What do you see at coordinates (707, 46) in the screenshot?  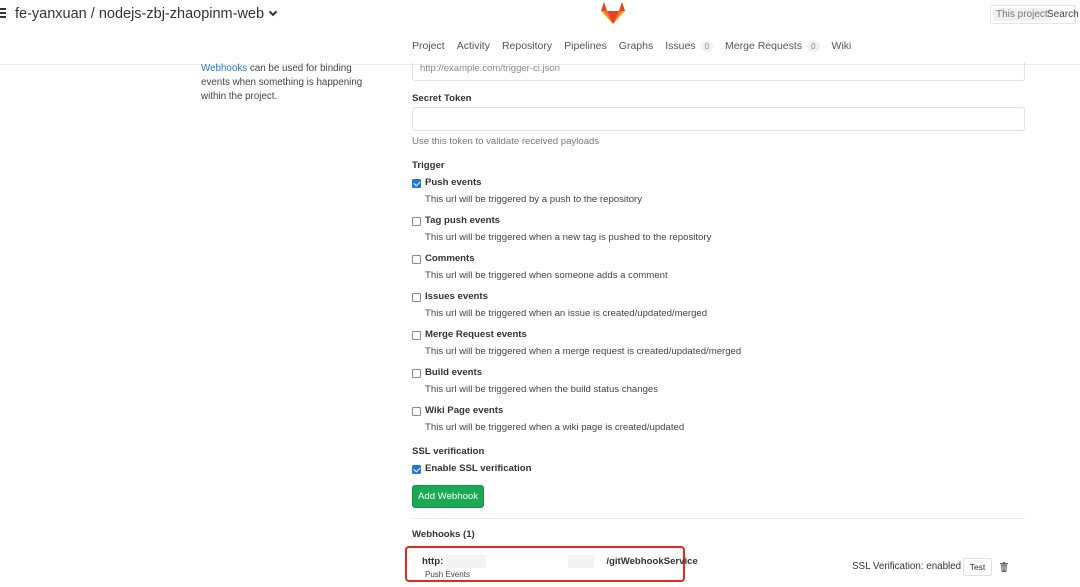 I see `issues-count-badge: 0` at bounding box center [707, 46].